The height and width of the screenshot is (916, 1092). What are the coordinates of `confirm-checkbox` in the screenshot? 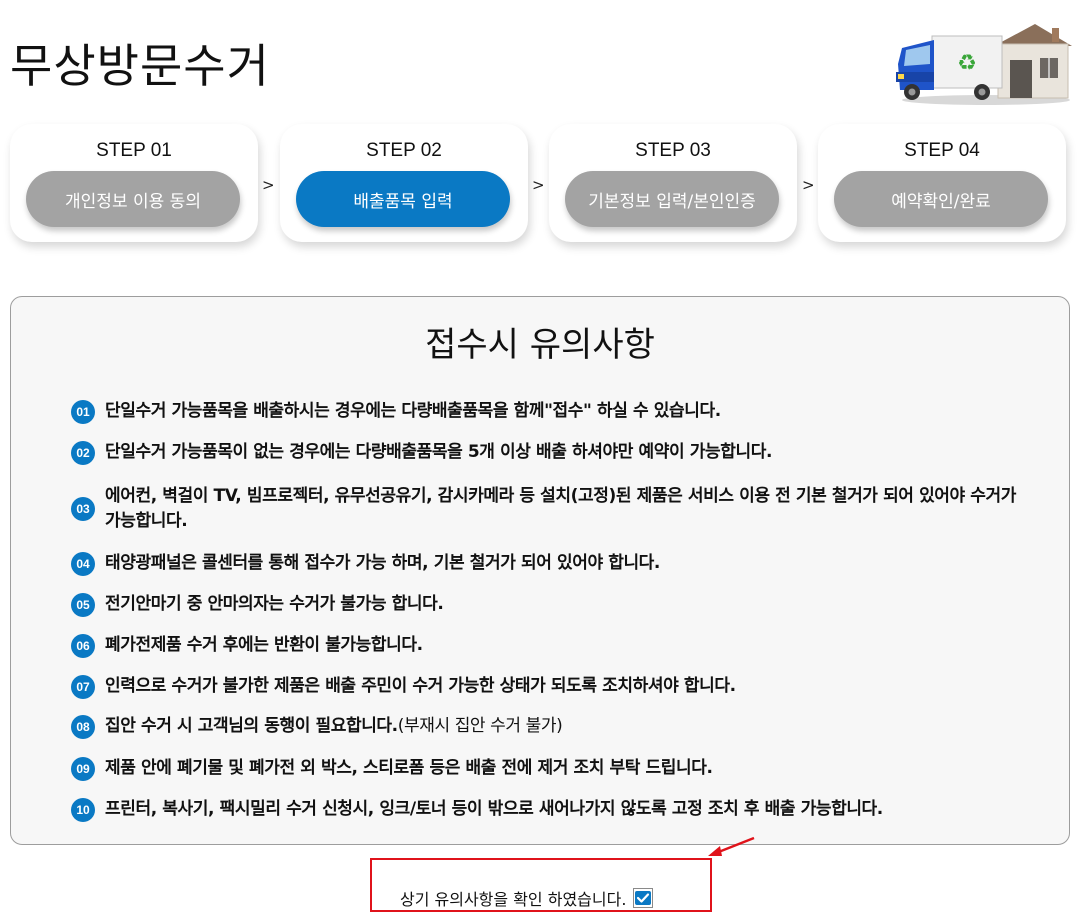 It's located at (643, 898).